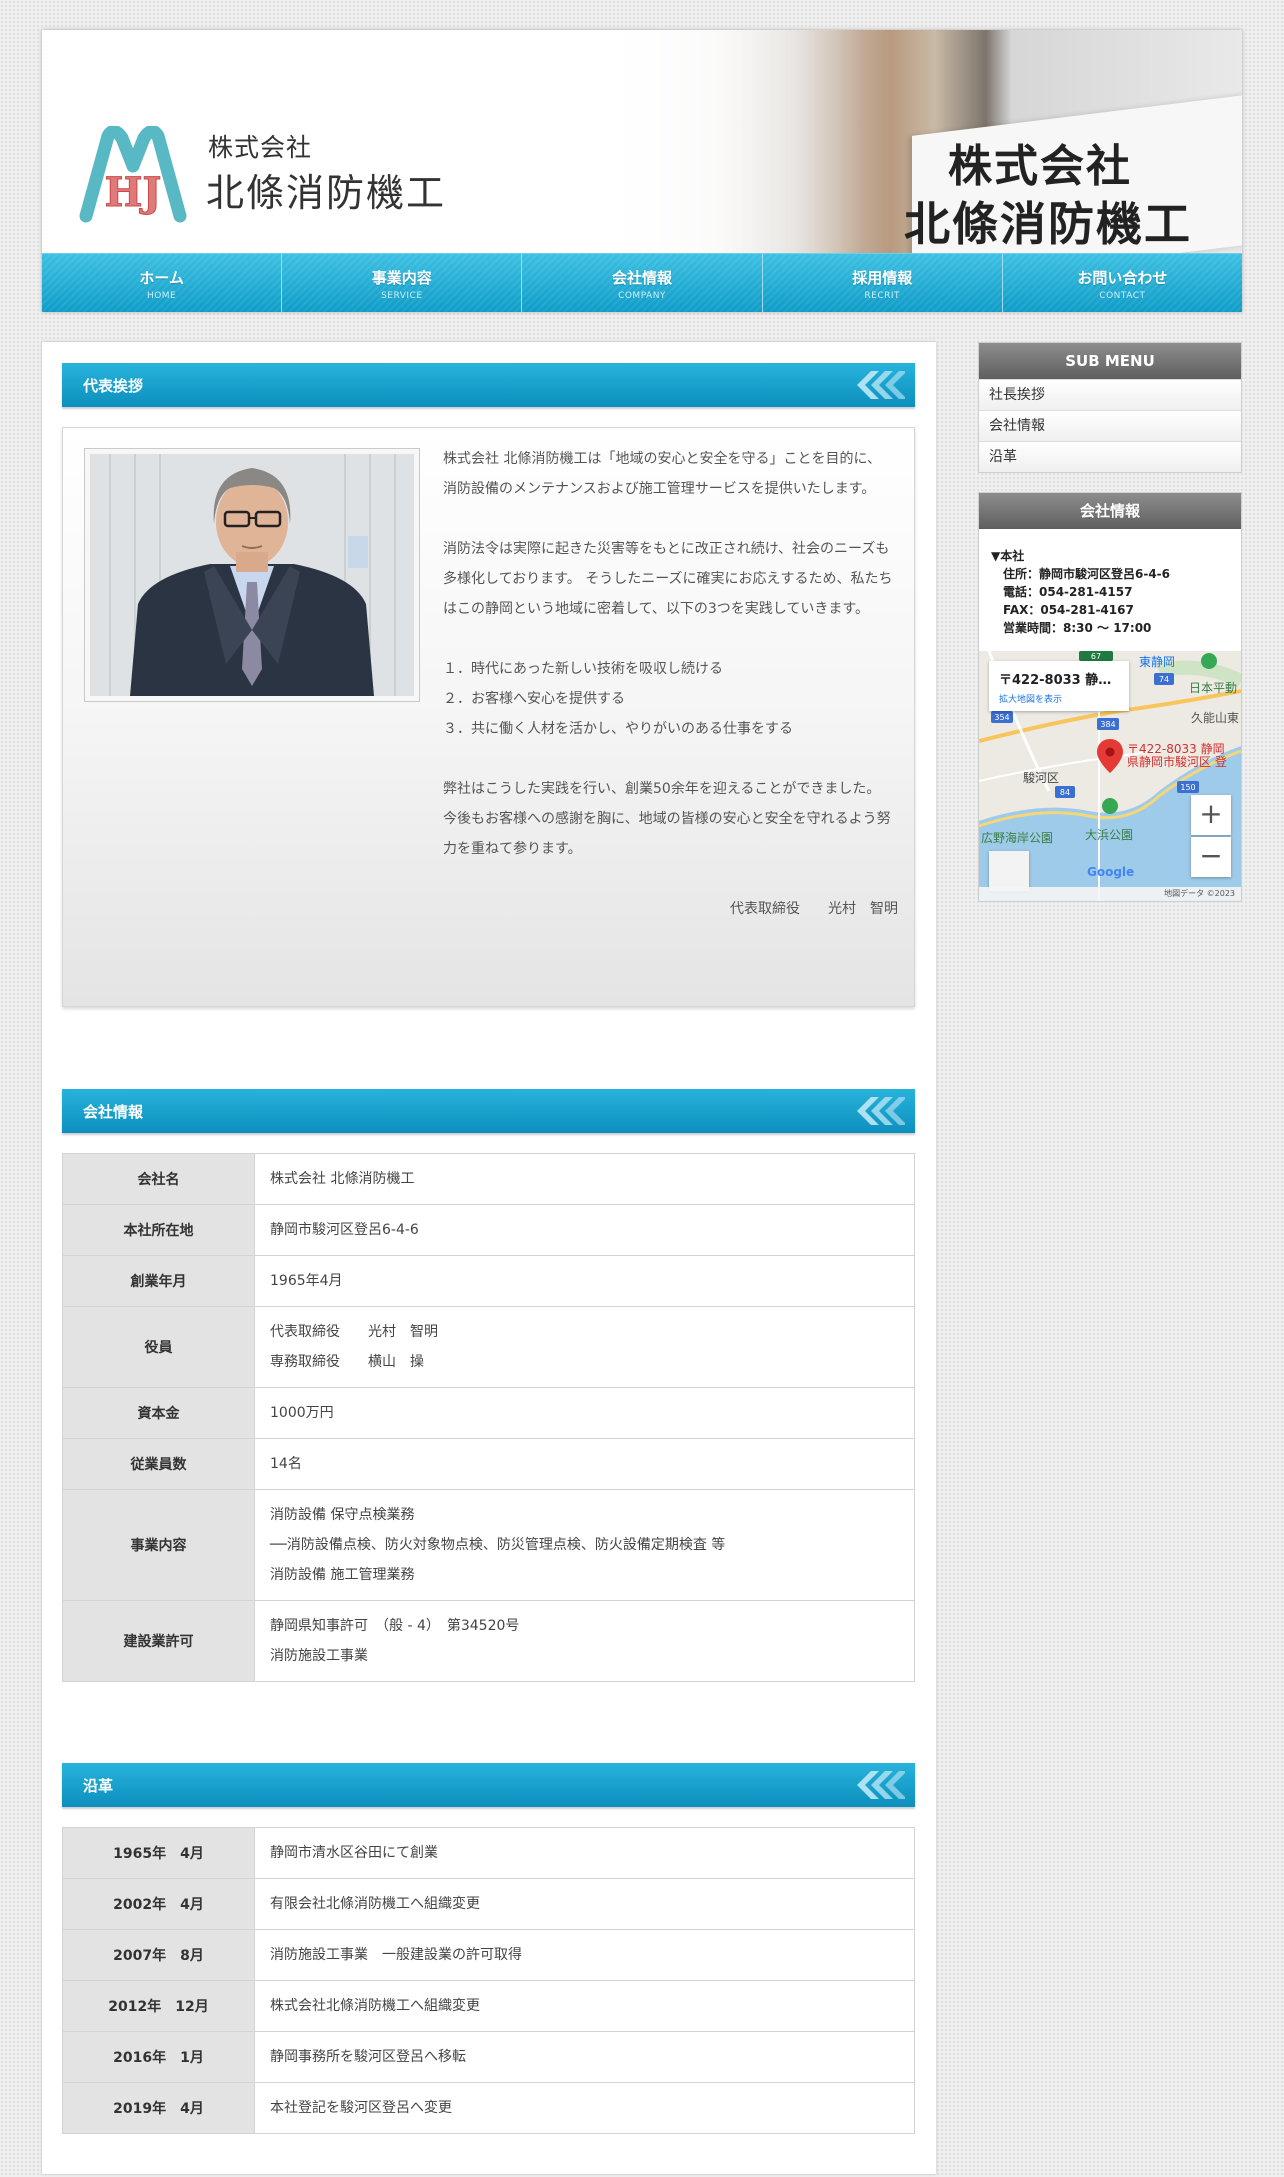 This screenshot has width=1284, height=2177. I want to click on row-label: 建設業許可, so click(158, 1641).